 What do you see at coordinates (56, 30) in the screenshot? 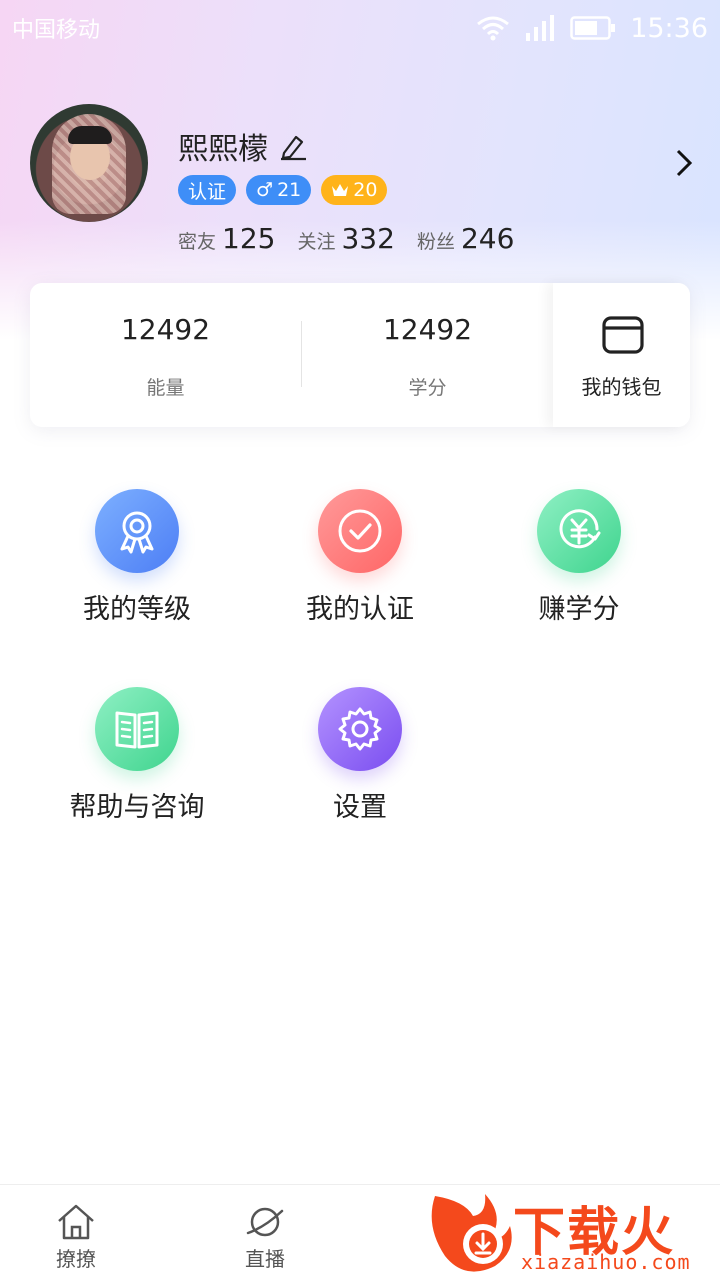
I see `carrier-label: 中国移动` at bounding box center [56, 30].